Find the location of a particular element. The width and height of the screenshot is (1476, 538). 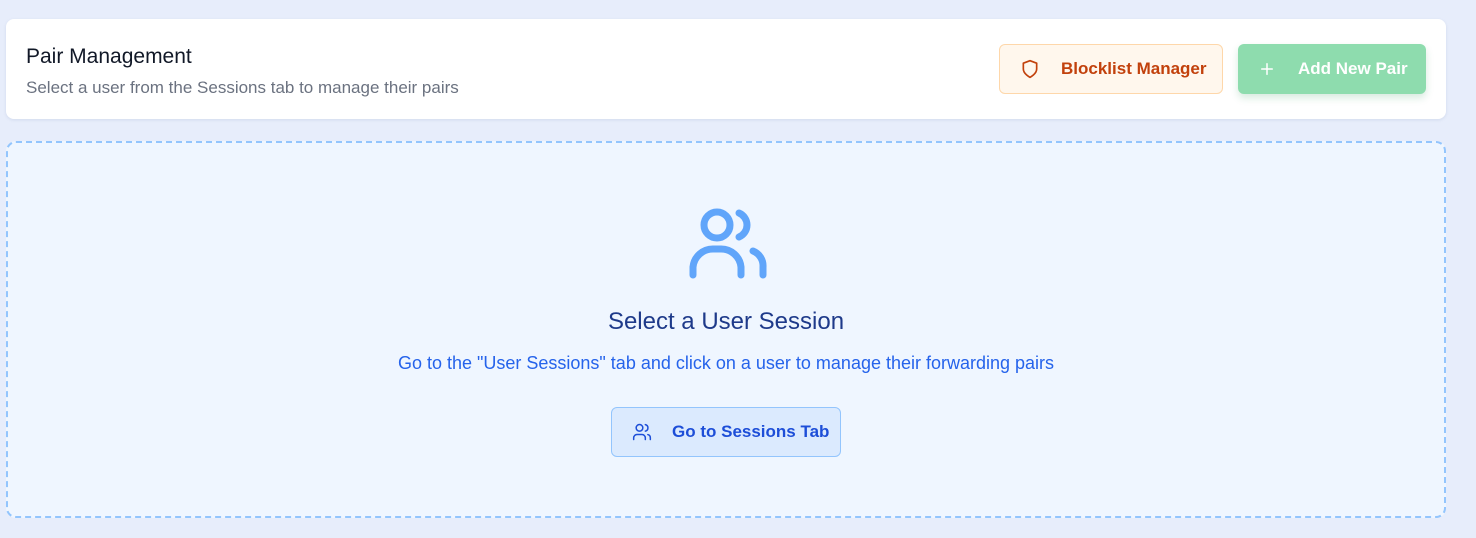

blocklist-manager-label: Blocklist Manager is located at coordinates (1134, 68).